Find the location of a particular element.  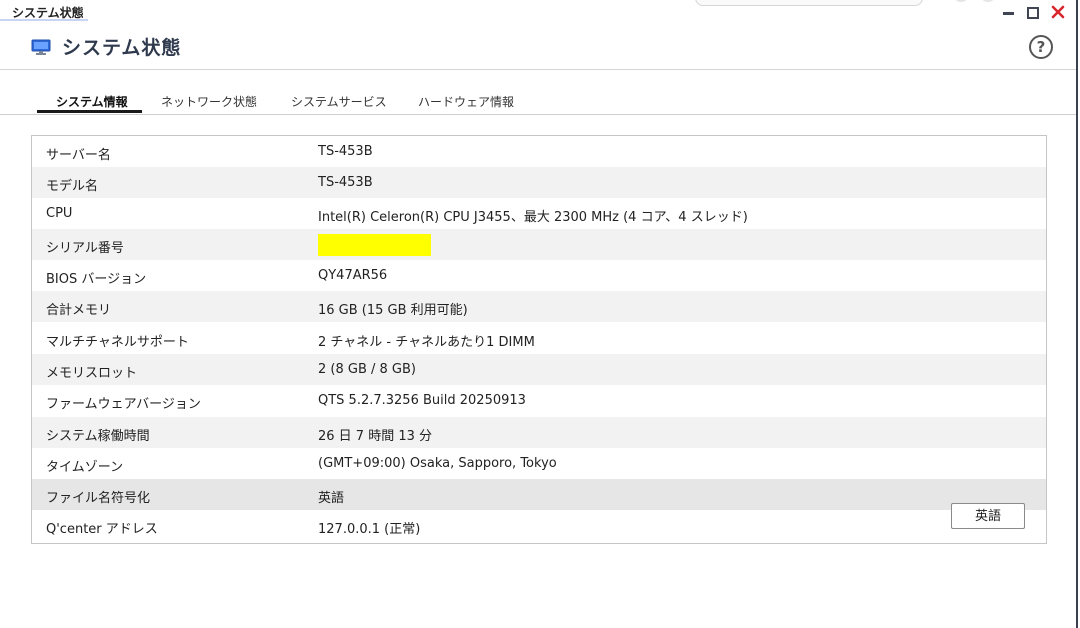

minimize-button is located at coordinates (1009, 12).